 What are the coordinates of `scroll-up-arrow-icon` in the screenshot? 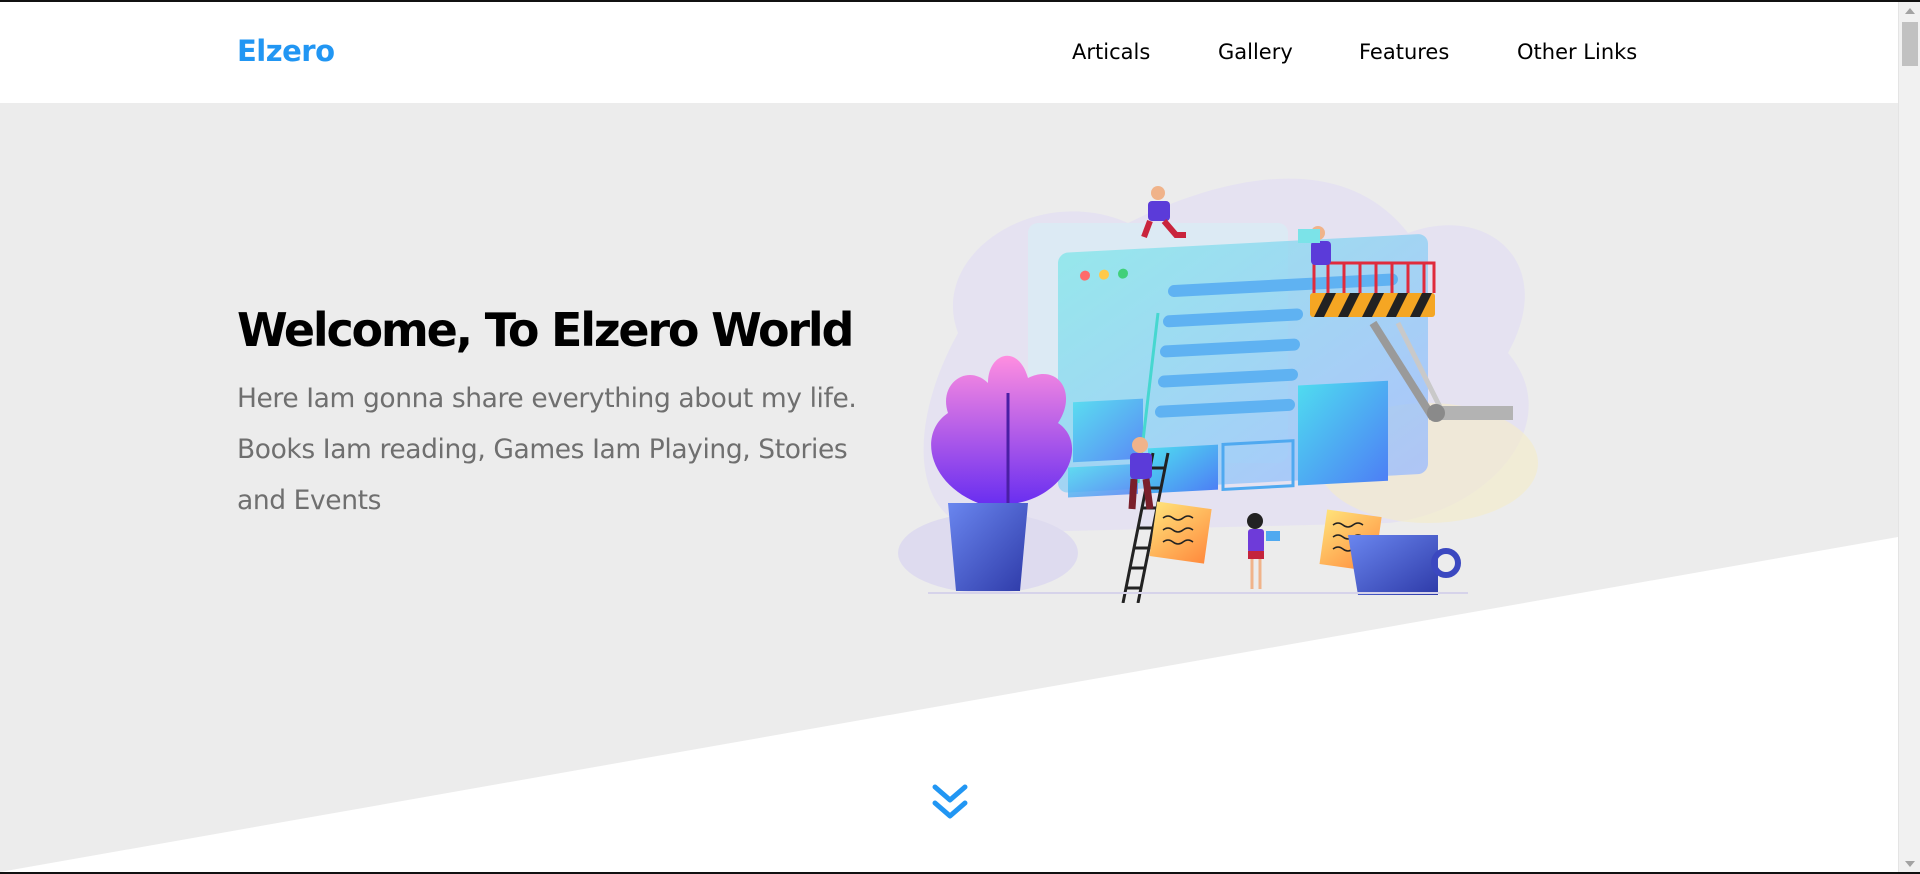 It's located at (1909, 10).